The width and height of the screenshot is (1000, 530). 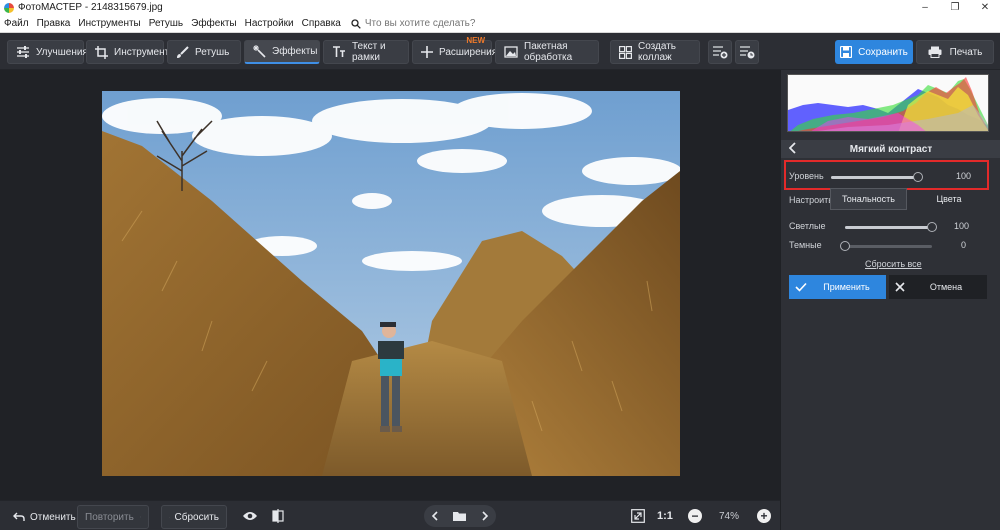 I want to click on tab-batch-processing: Пакетная обработка, so click(x=547, y=52).